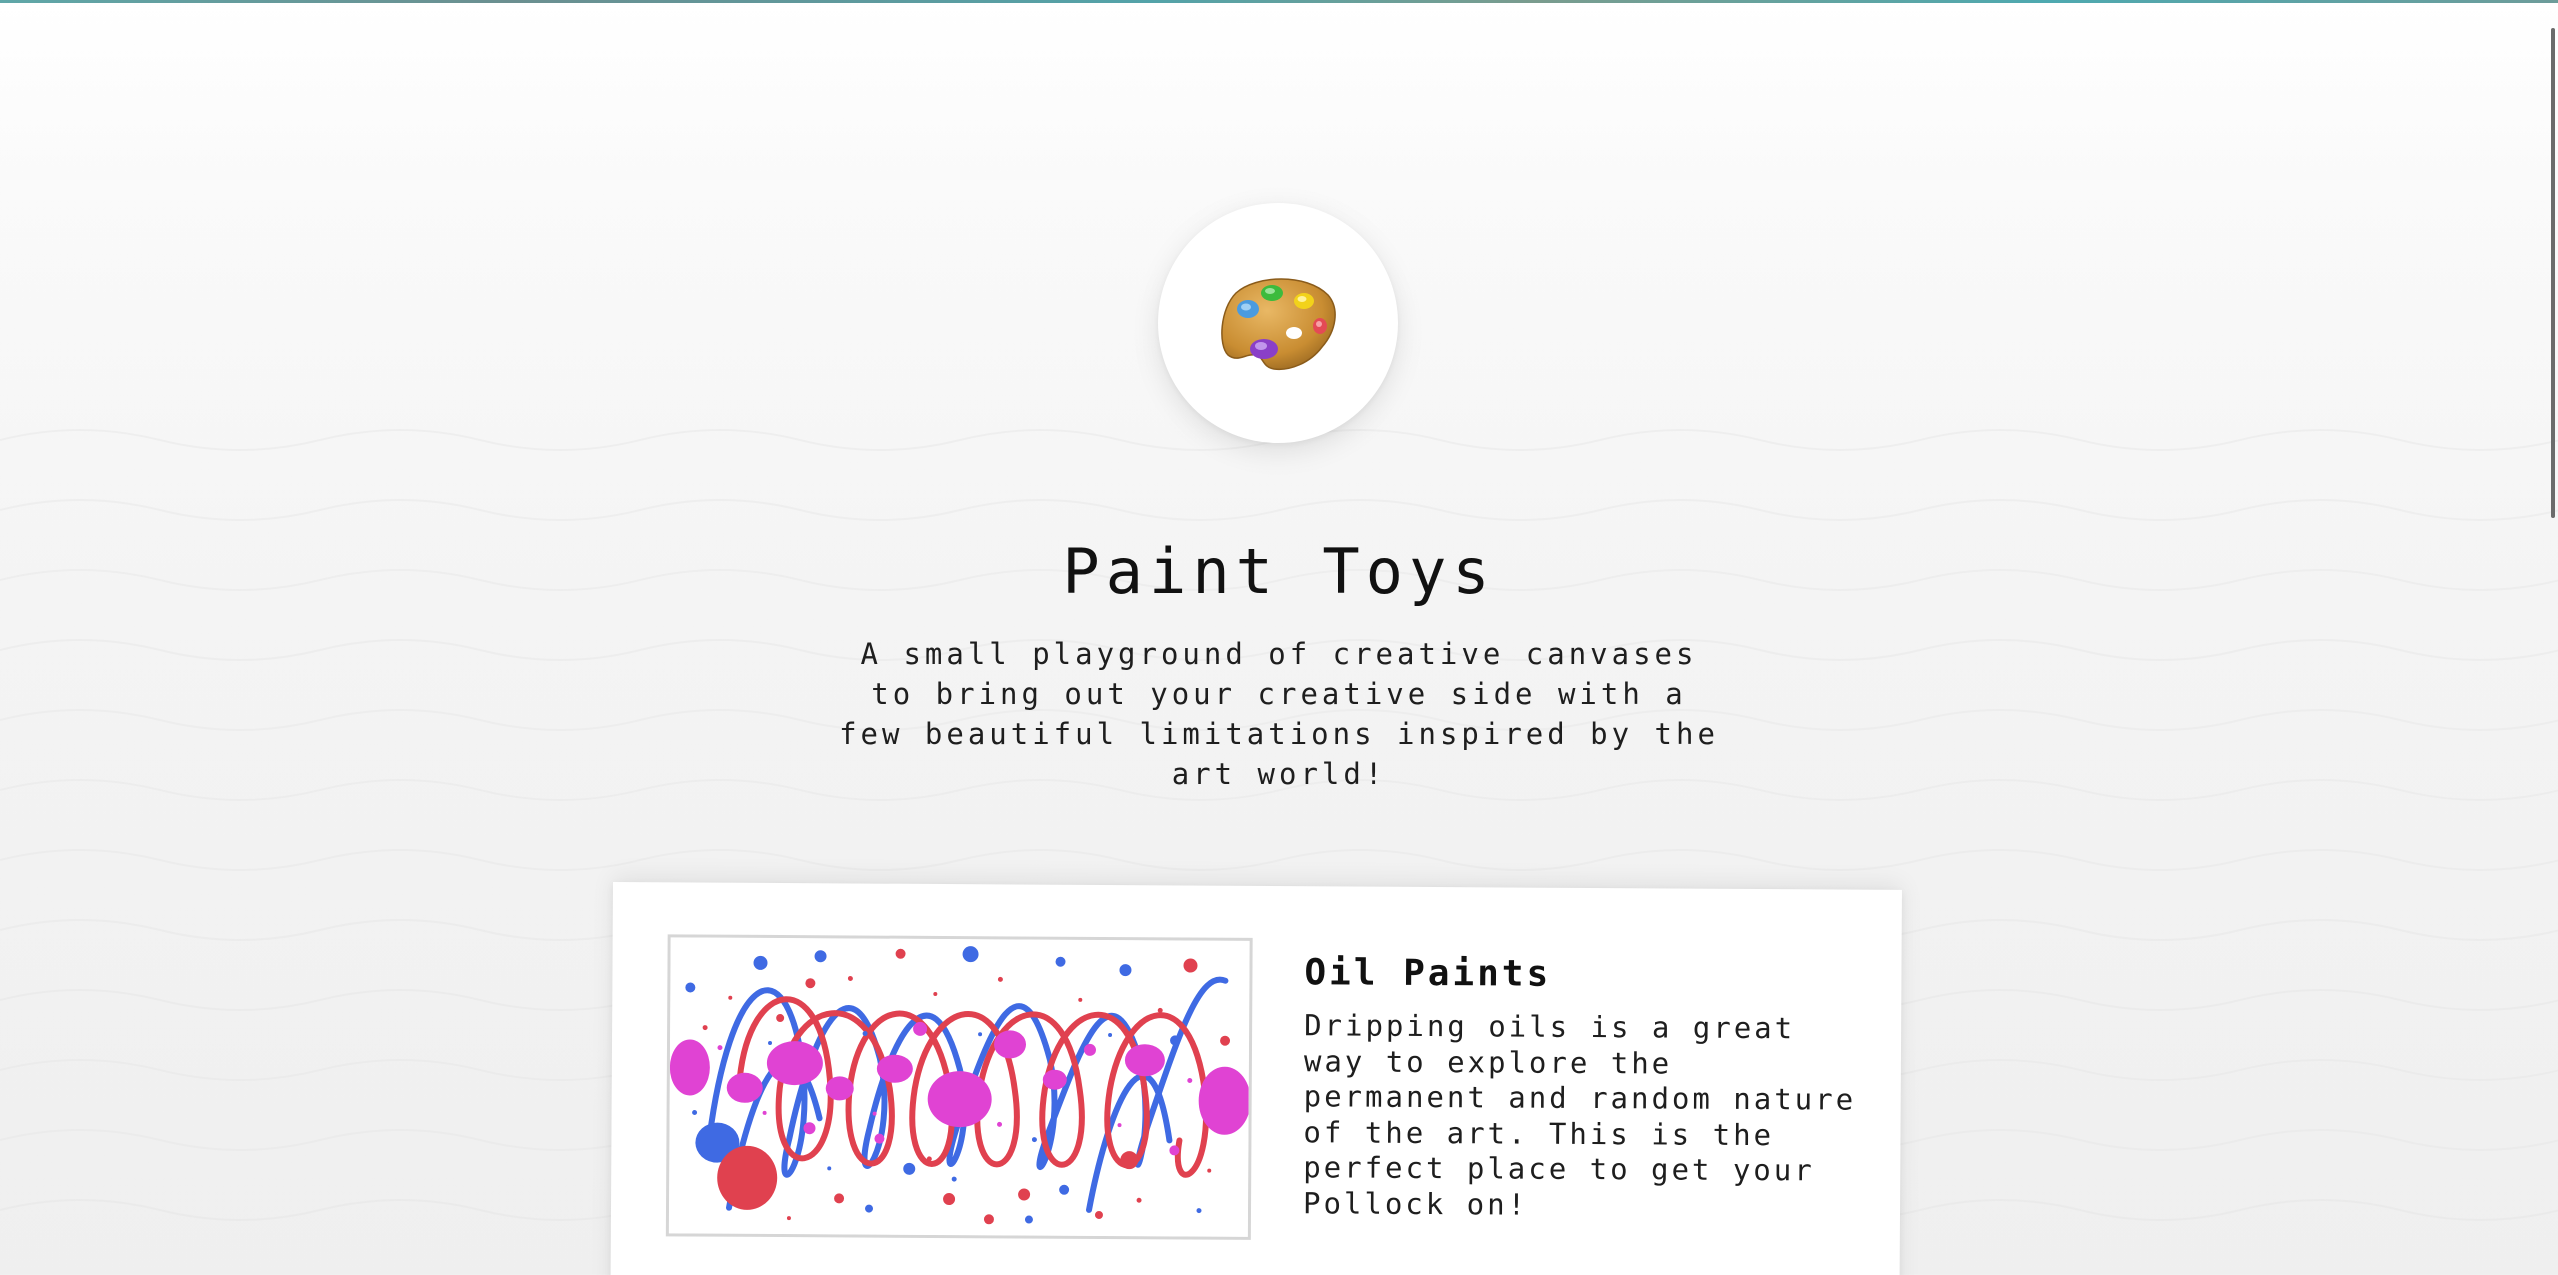  I want to click on scrollbar-thumb, so click(2553, 273).